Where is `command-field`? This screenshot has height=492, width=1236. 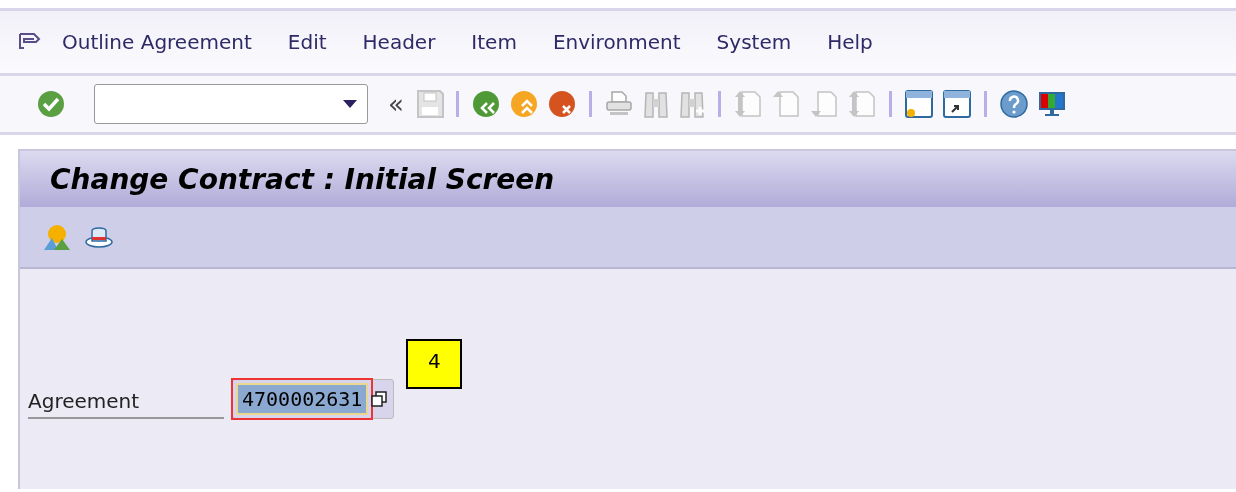 command-field is located at coordinates (231, 104).